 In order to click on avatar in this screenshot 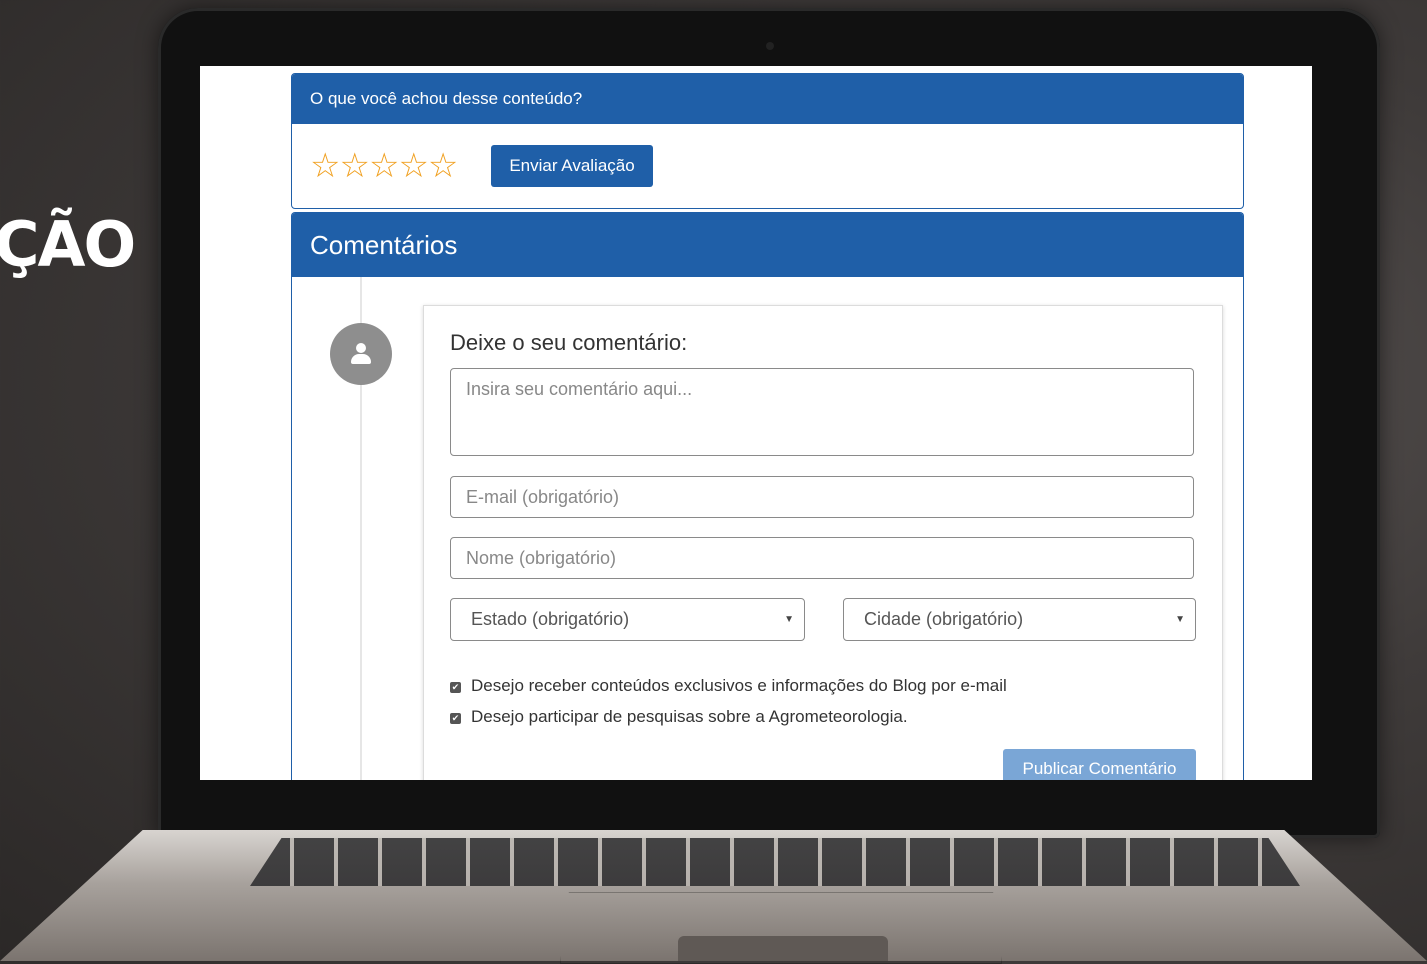, I will do `click(361, 354)`.